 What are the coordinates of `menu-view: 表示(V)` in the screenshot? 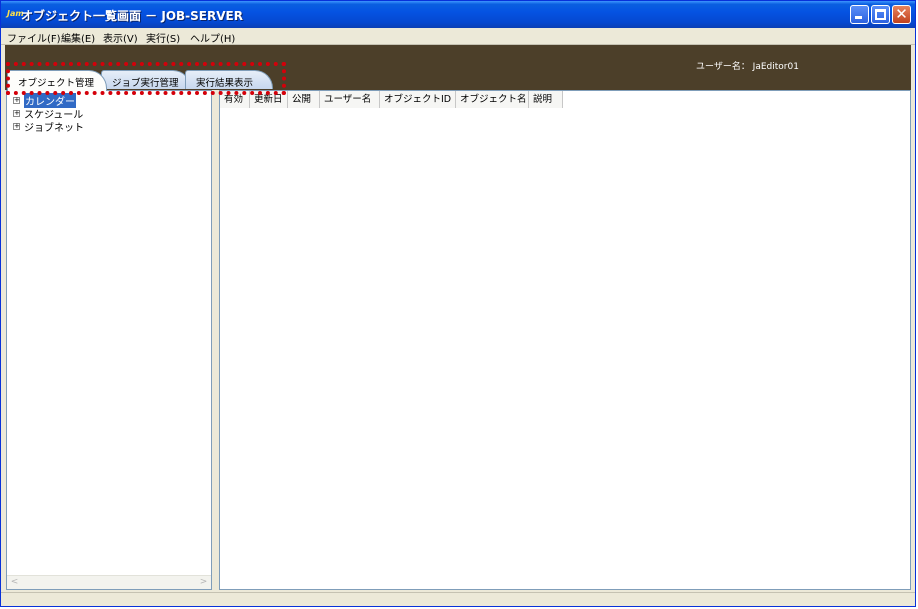 It's located at (120, 37).